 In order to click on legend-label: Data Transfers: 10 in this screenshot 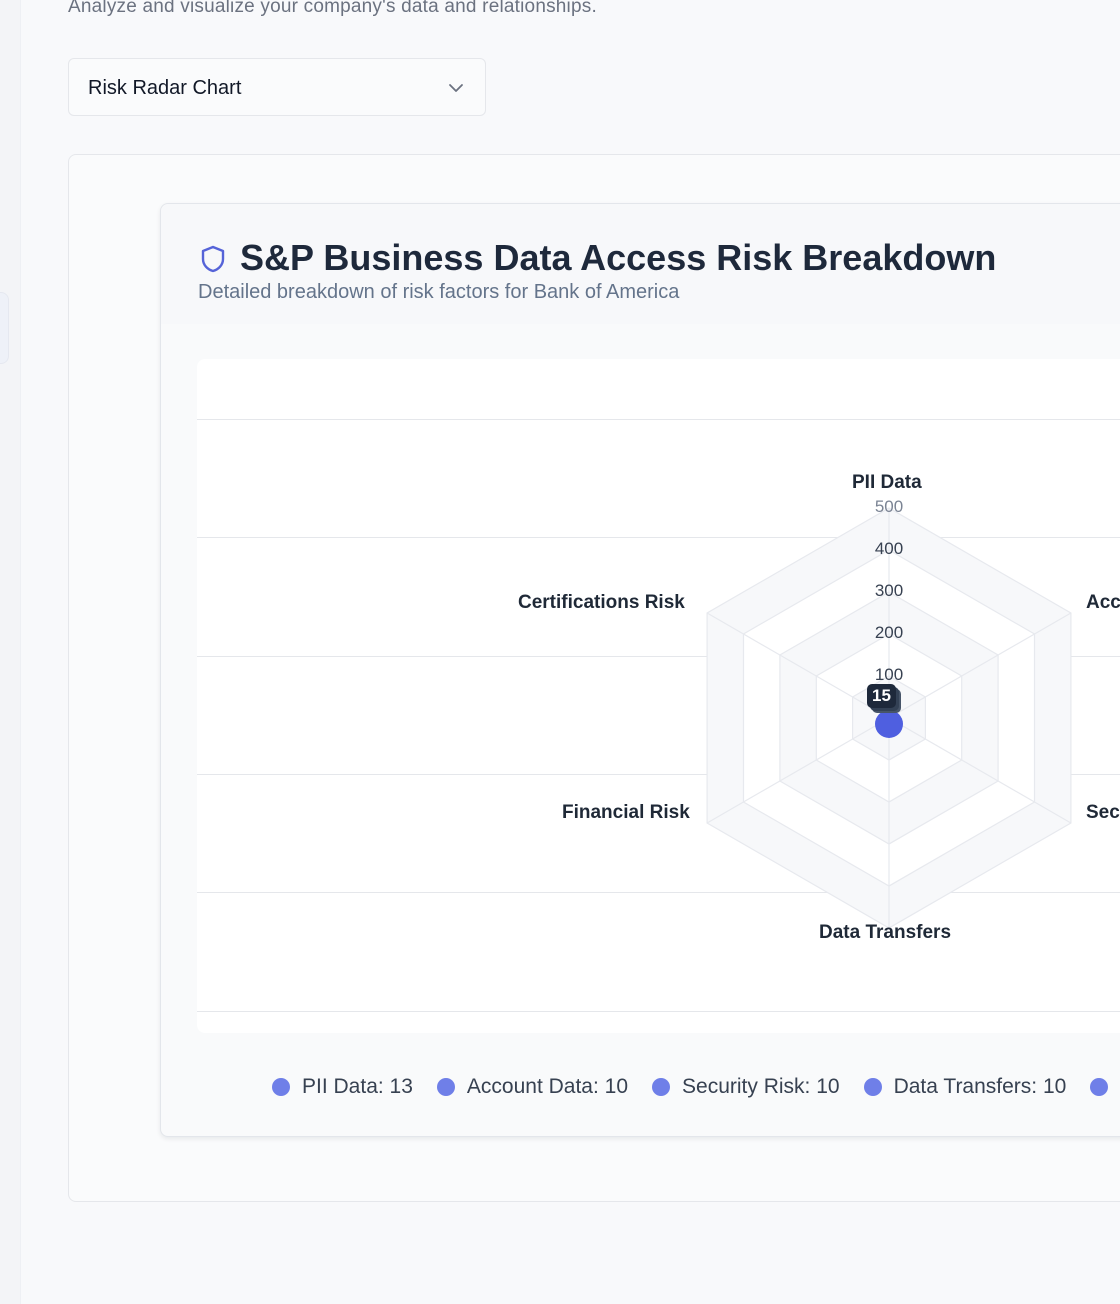, I will do `click(980, 1086)`.